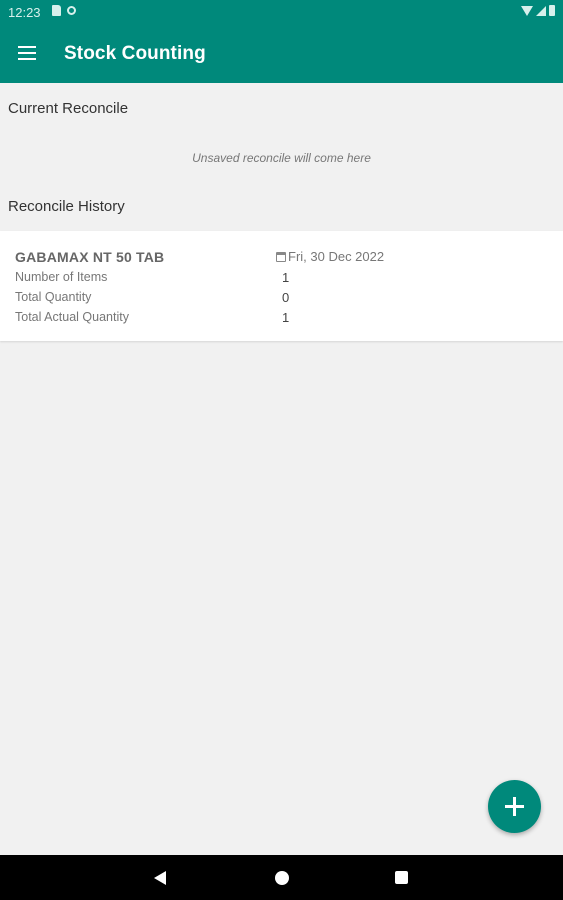 The width and height of the screenshot is (563, 900). Describe the element at coordinates (135, 53) in the screenshot. I see `page-title: Stock Counting` at that location.